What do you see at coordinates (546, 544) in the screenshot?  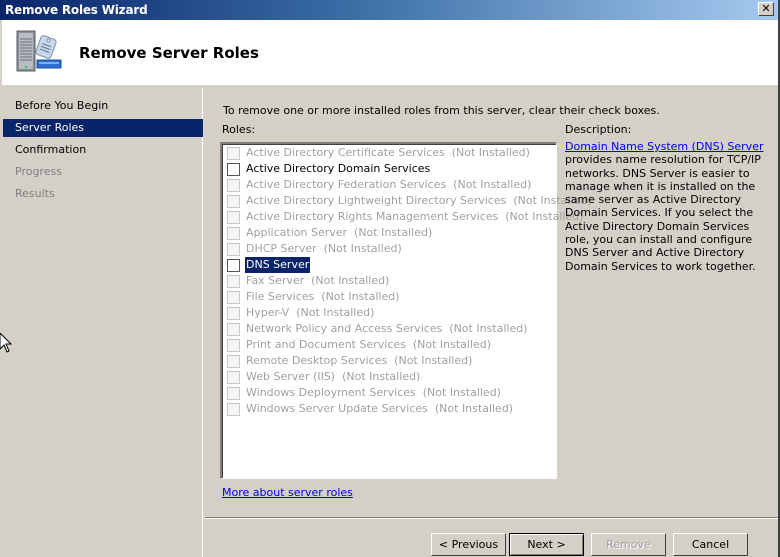 I see `next-button: Next >` at bounding box center [546, 544].